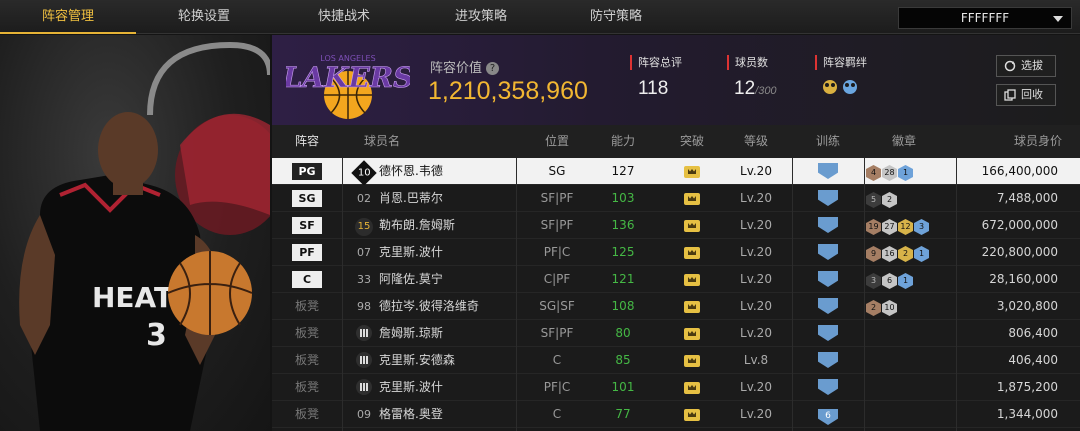  I want to click on tab-offense-strategy: 进攻策略, so click(481, 17).